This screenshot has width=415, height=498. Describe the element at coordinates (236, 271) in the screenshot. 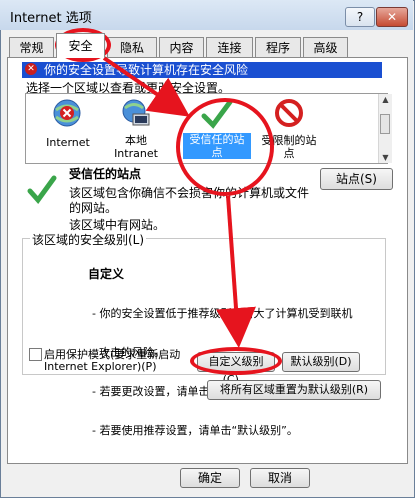

I see `arrow-zone-to-custom` at that location.